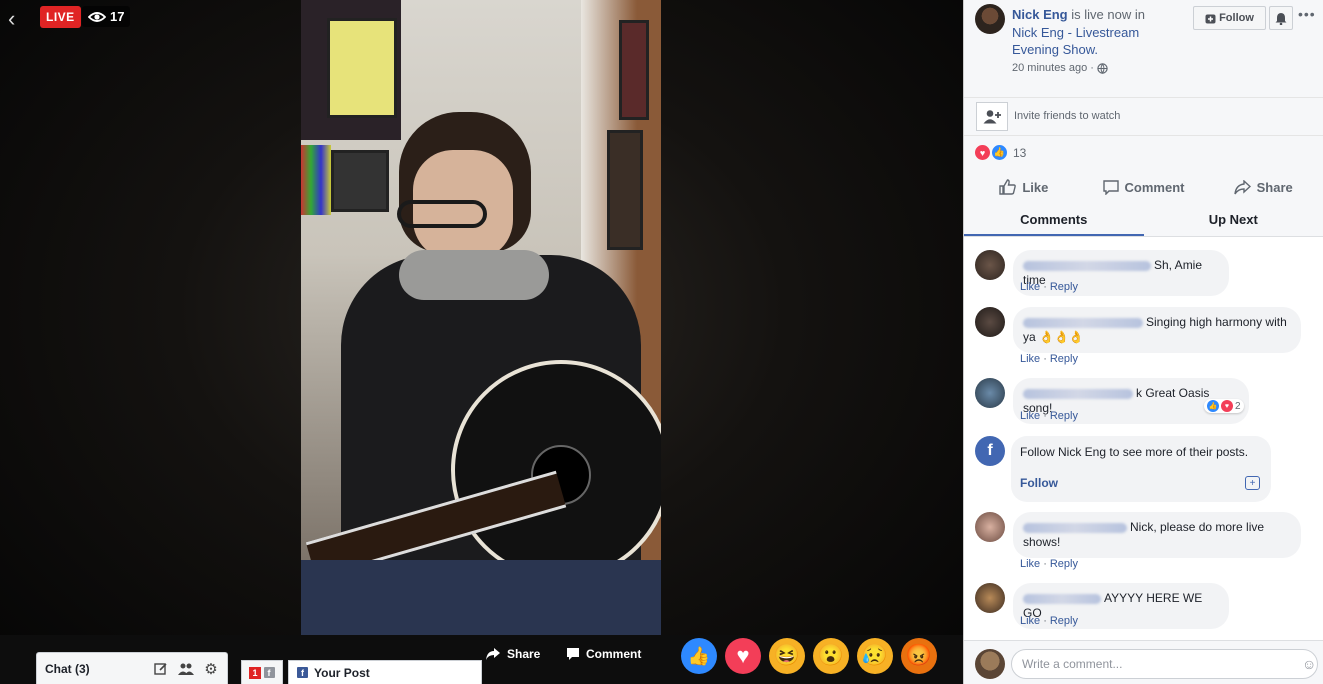 The height and width of the screenshot is (684, 1323). What do you see at coordinates (161, 669) in the screenshot?
I see `compose-icon` at bounding box center [161, 669].